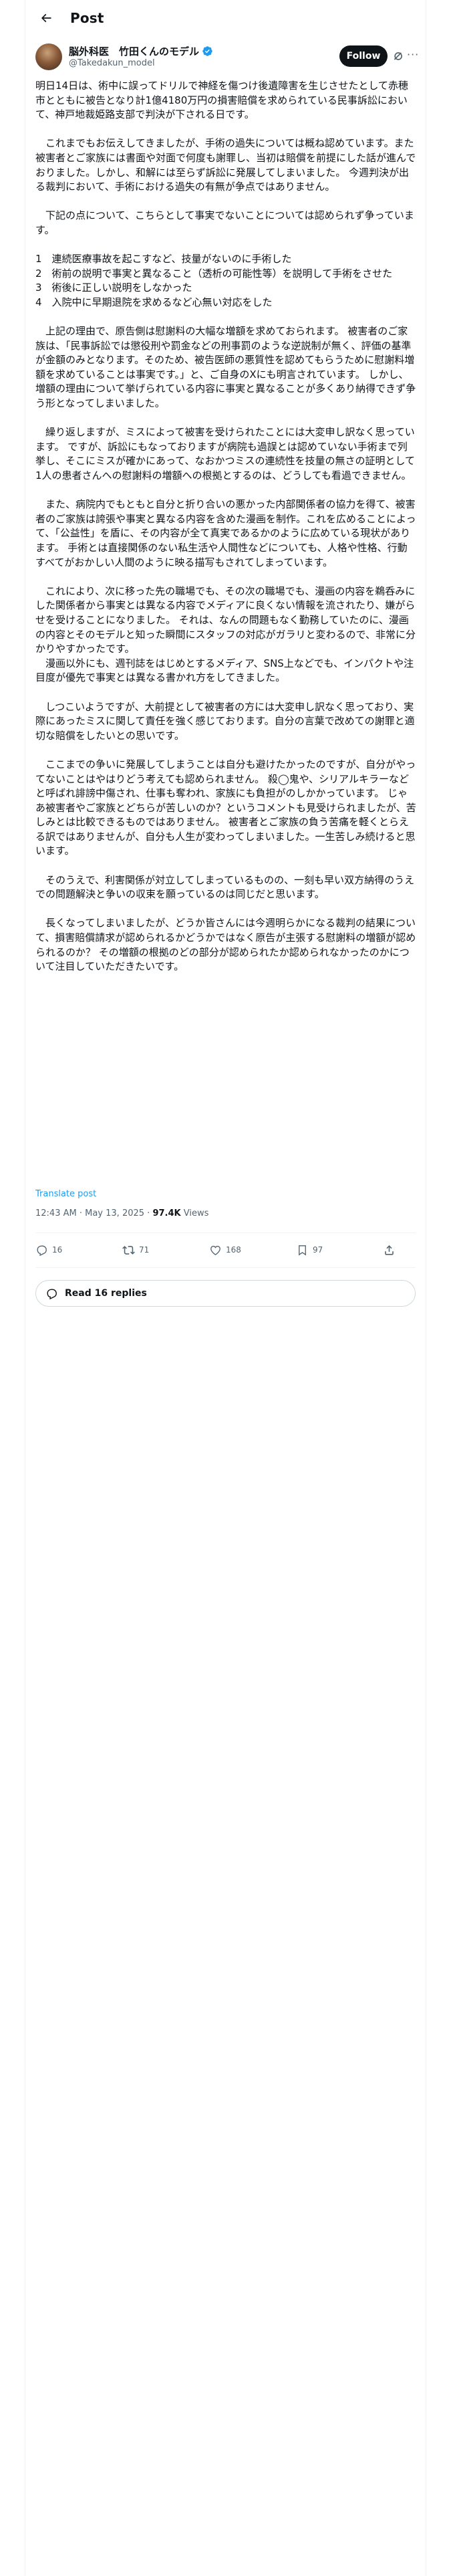  What do you see at coordinates (48, 56) in the screenshot?
I see `avatar` at bounding box center [48, 56].